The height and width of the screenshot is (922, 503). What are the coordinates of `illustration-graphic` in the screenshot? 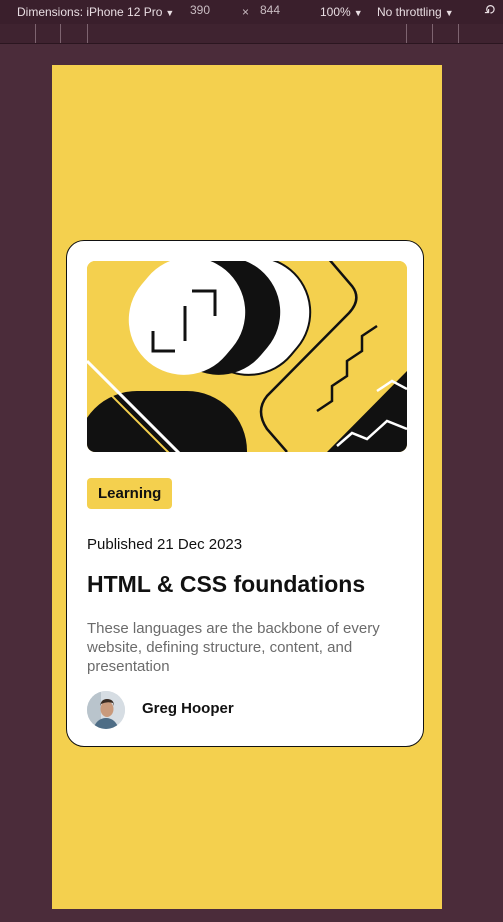 It's located at (247, 356).